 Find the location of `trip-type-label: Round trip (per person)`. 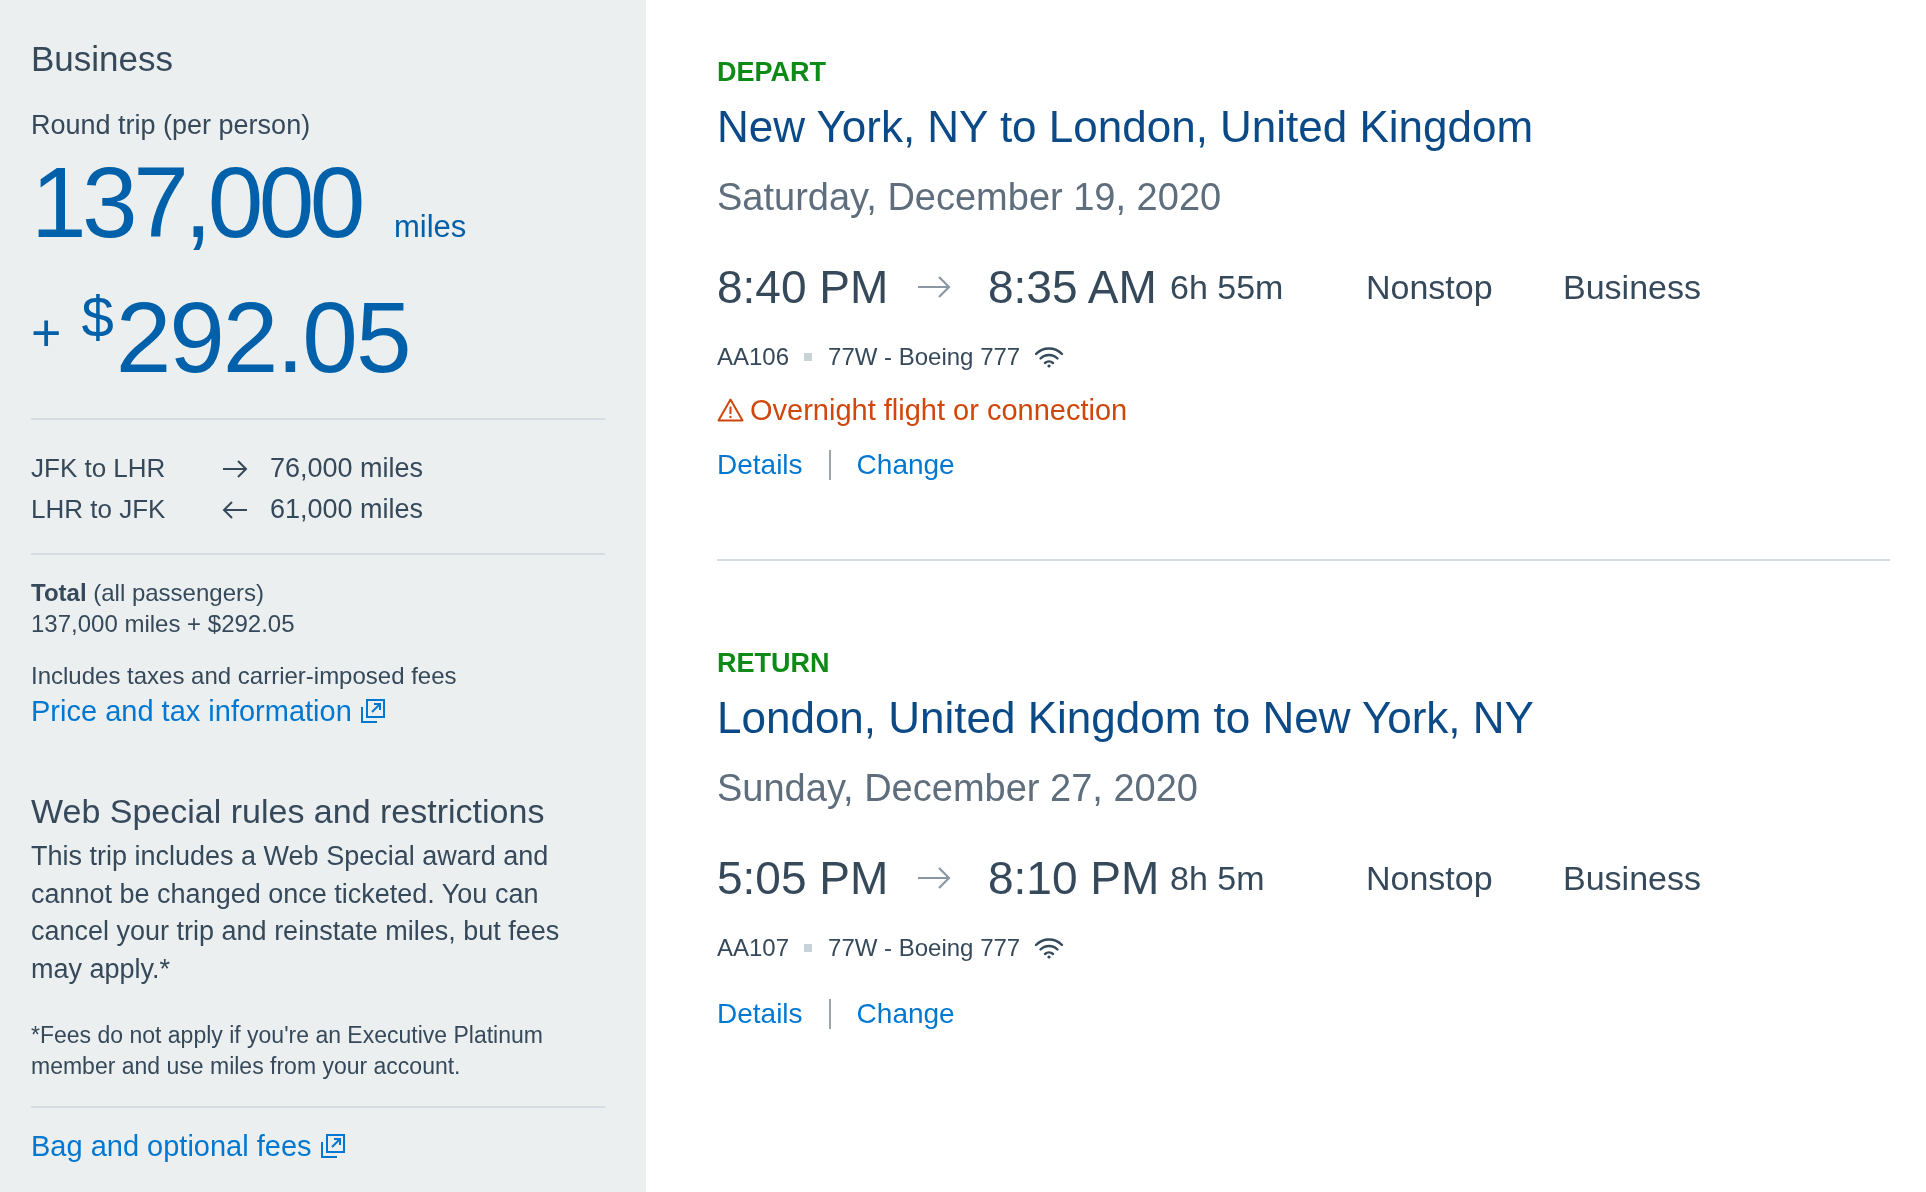

trip-type-label: Round trip (per person) is located at coordinates (171, 125).